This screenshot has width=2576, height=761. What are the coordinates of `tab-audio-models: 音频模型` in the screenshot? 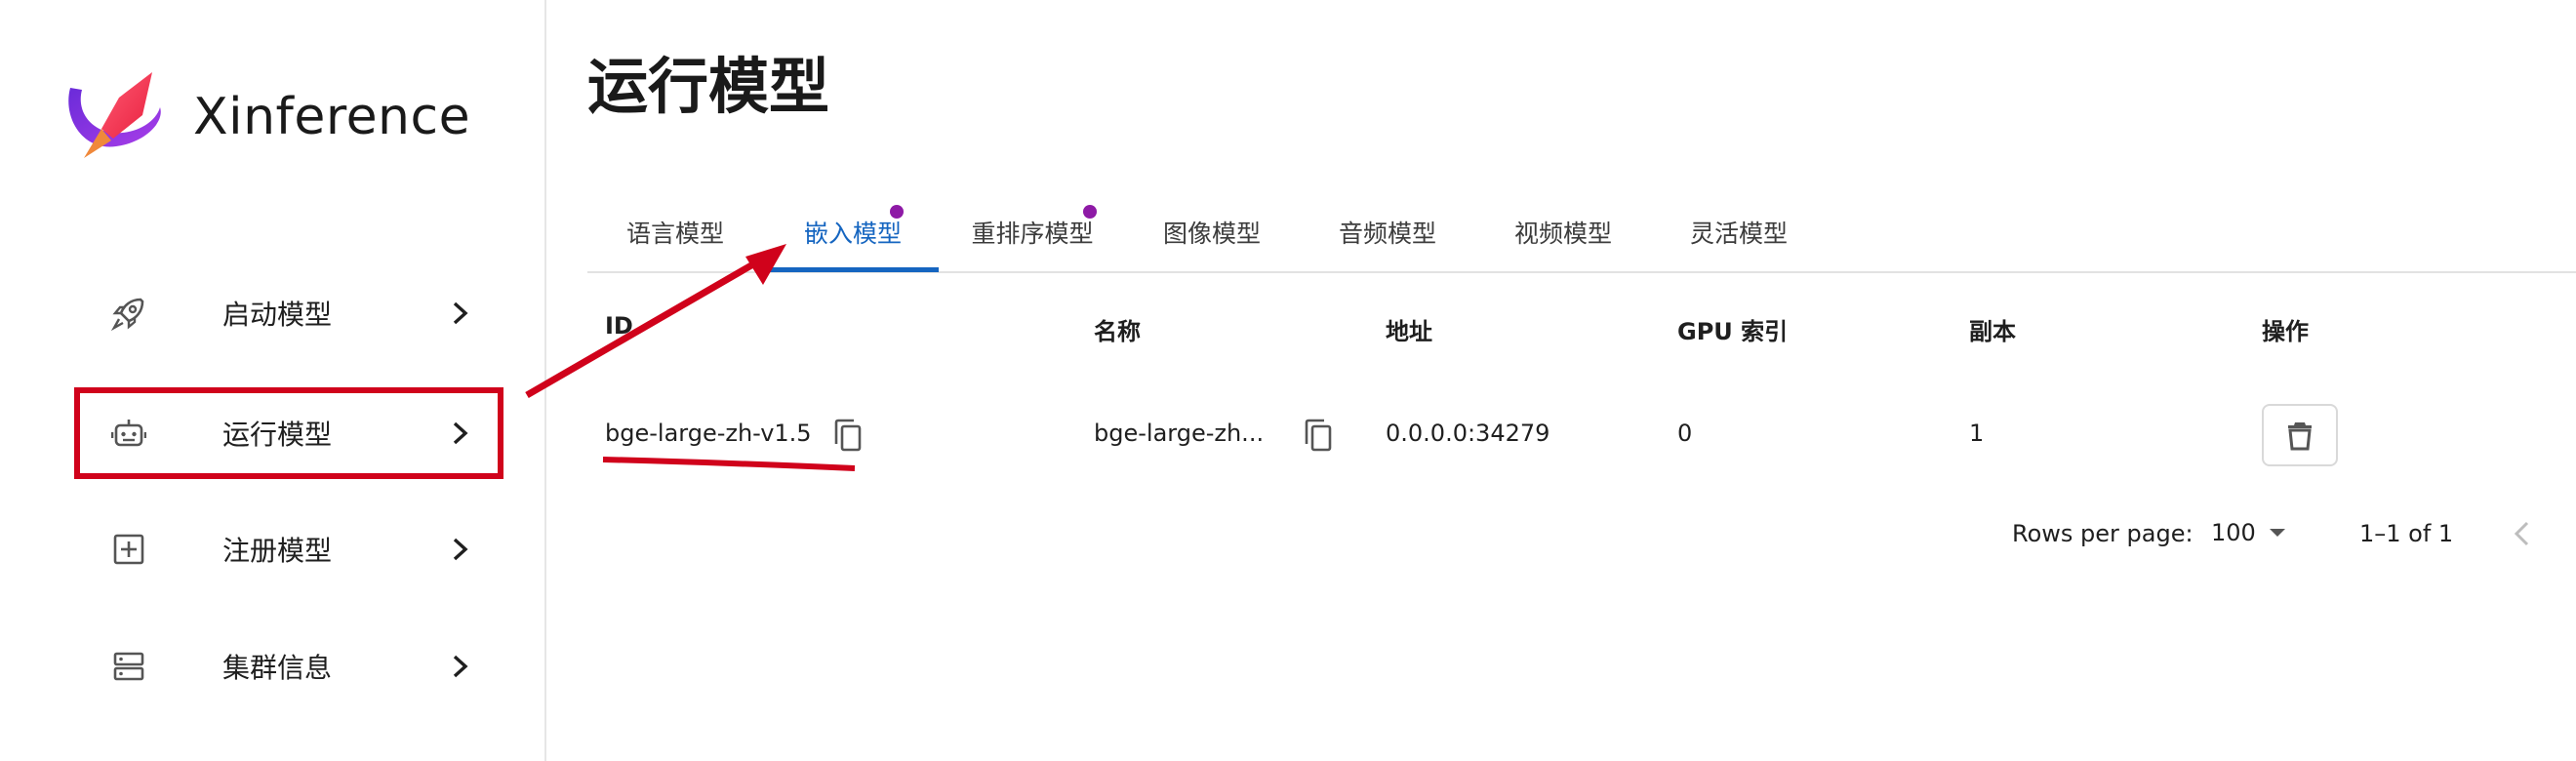 It's located at (1387, 232).